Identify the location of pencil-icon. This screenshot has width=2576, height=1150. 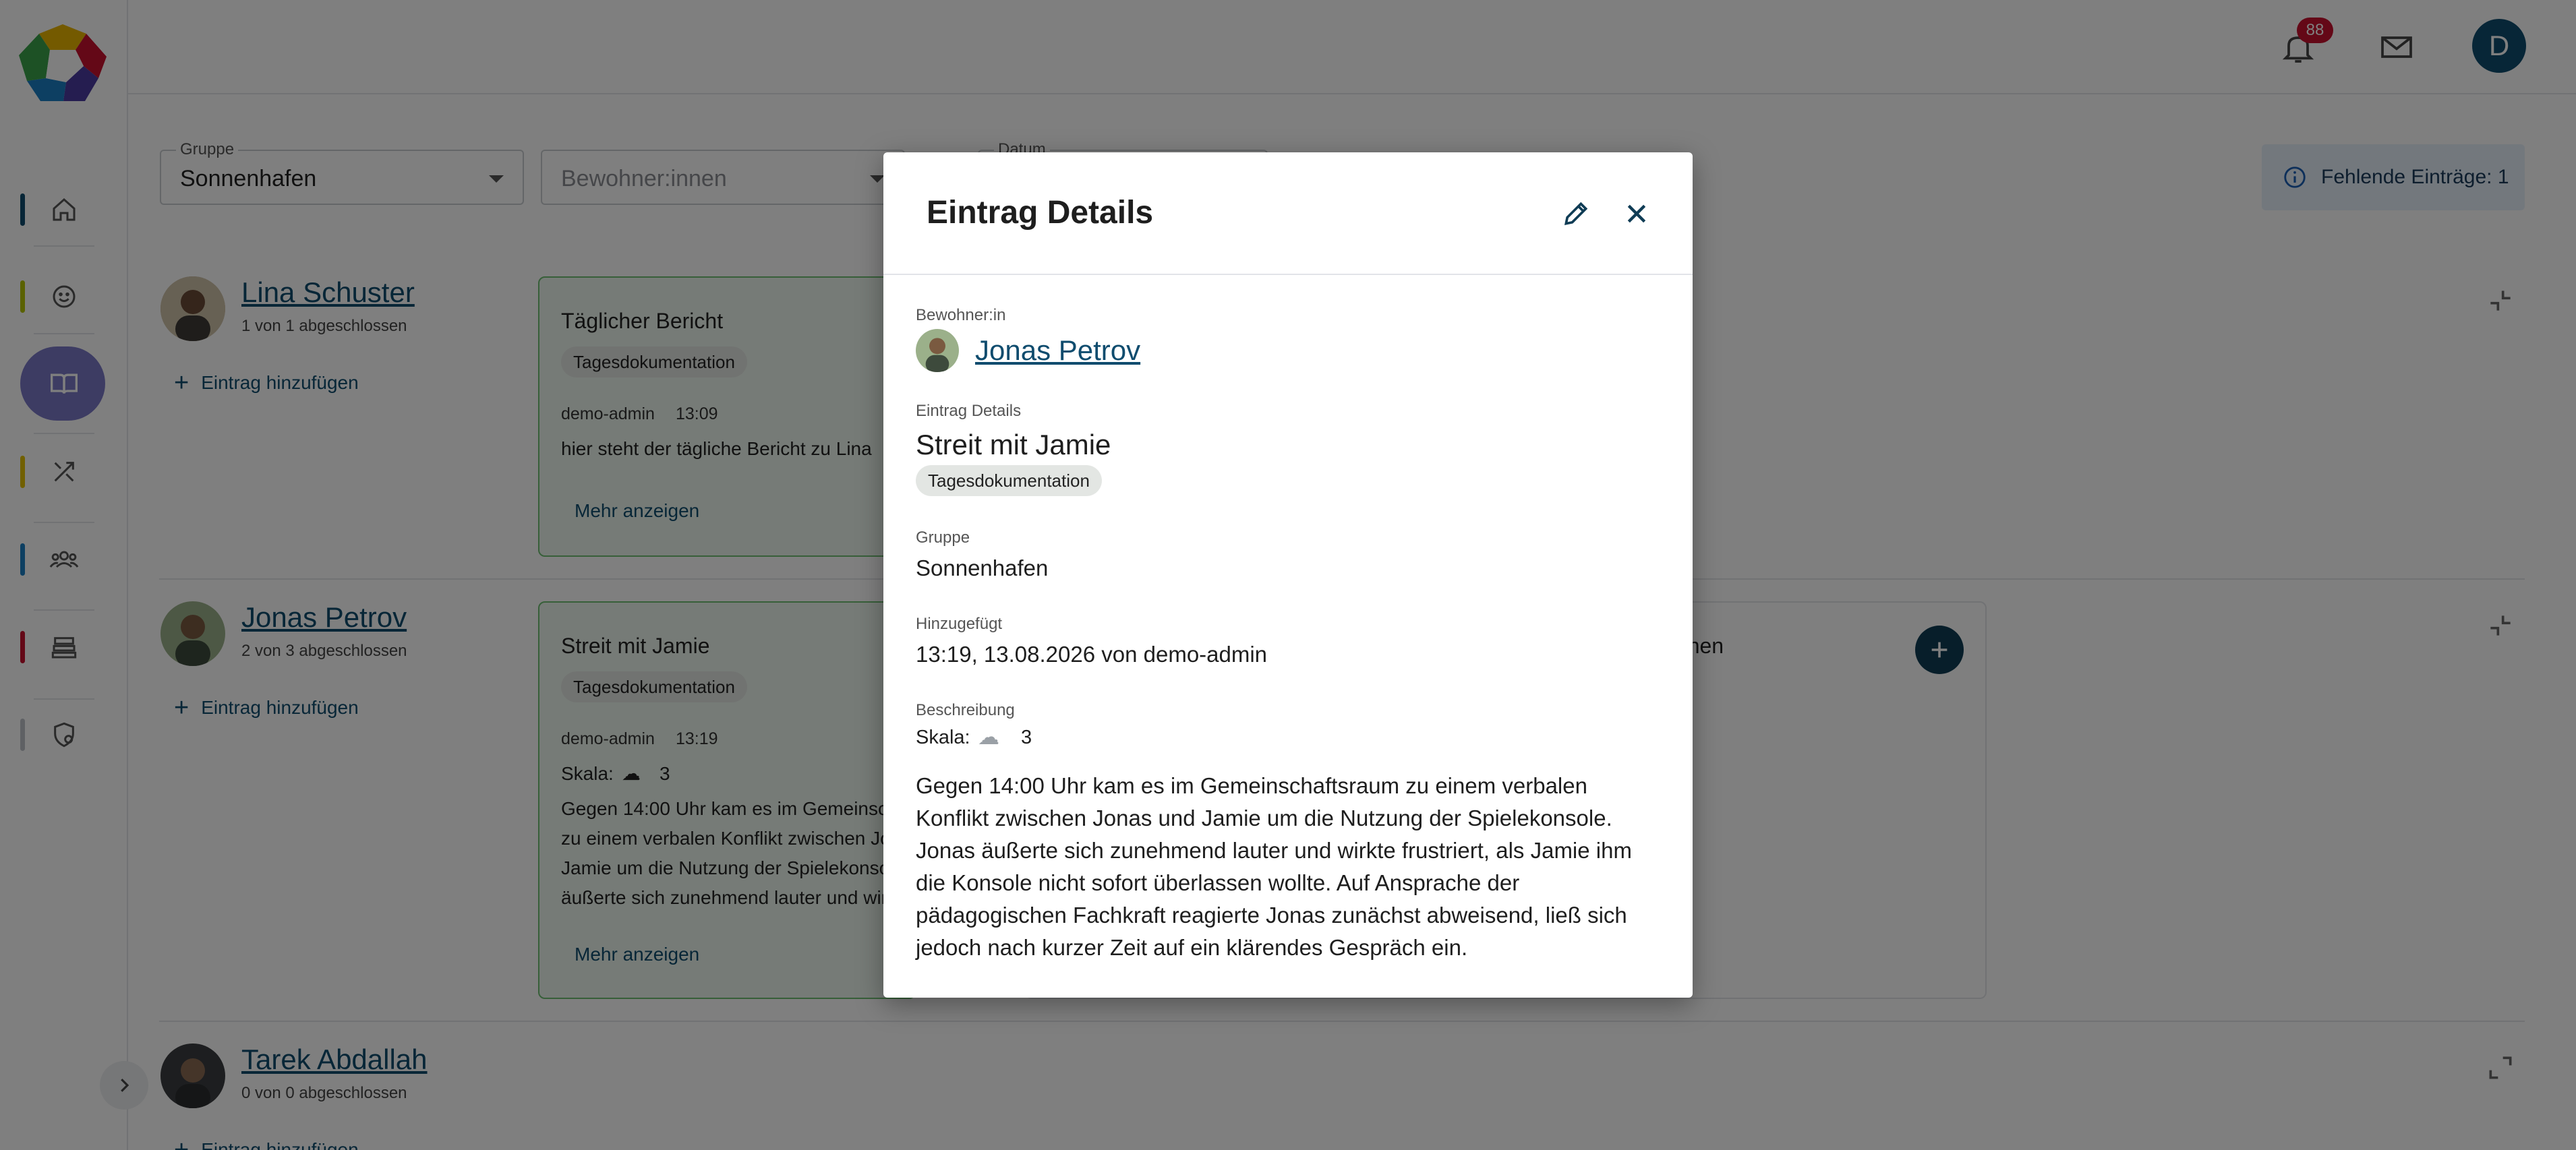
(1576, 214).